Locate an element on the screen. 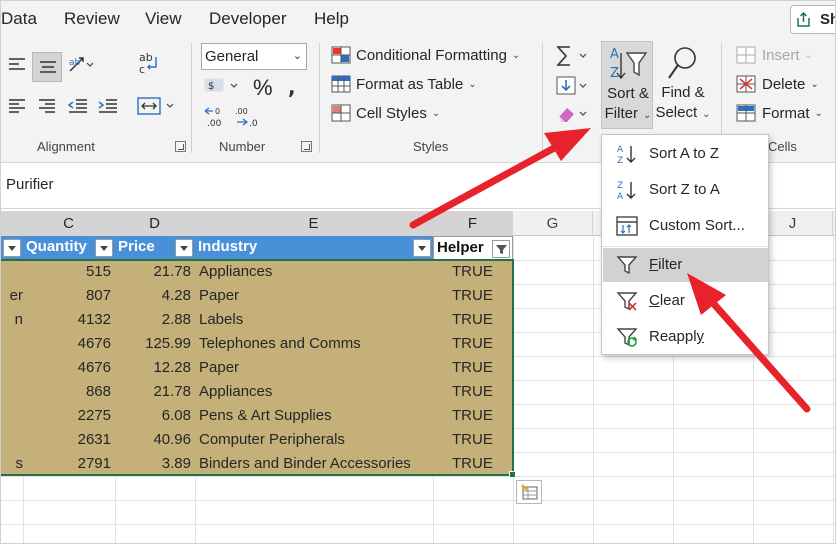 The image size is (836, 544). share-button: Sh is located at coordinates (812, 19).